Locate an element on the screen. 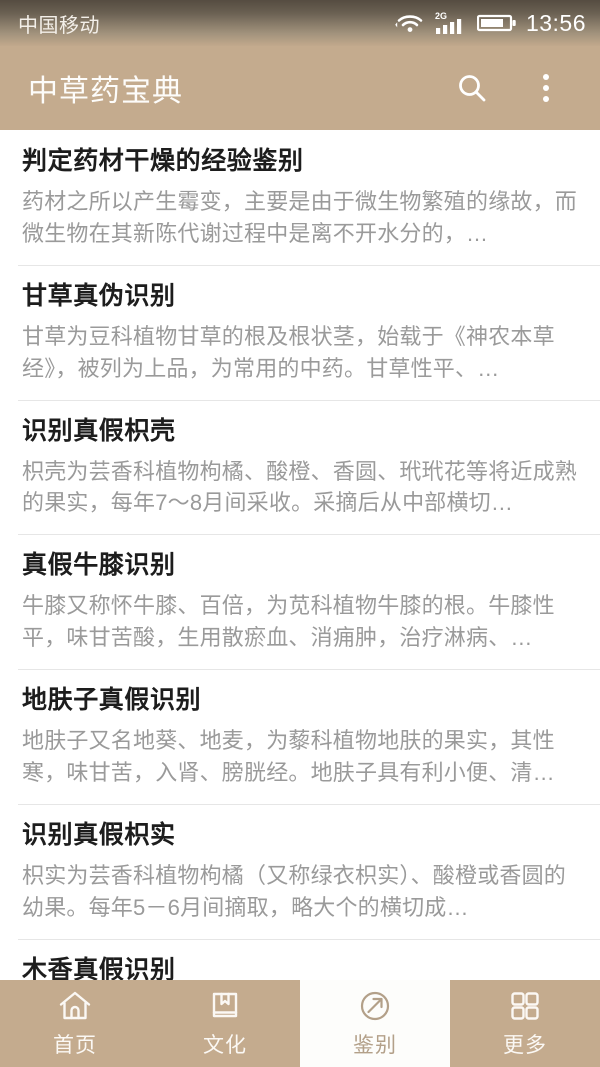 This screenshot has height=1067, width=600. bottom-navigation: 首页 文化 鉴别 更多 is located at coordinates (300, 1023).